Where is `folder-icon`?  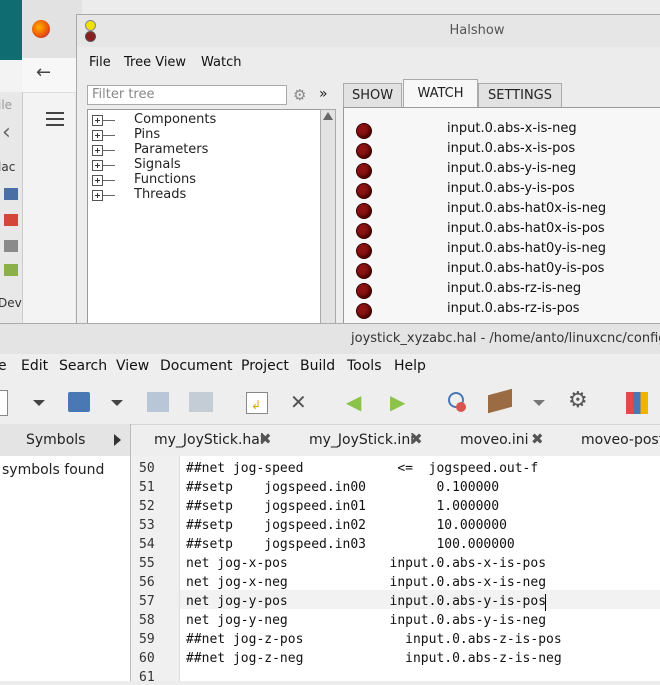 folder-icon is located at coordinates (11, 270).